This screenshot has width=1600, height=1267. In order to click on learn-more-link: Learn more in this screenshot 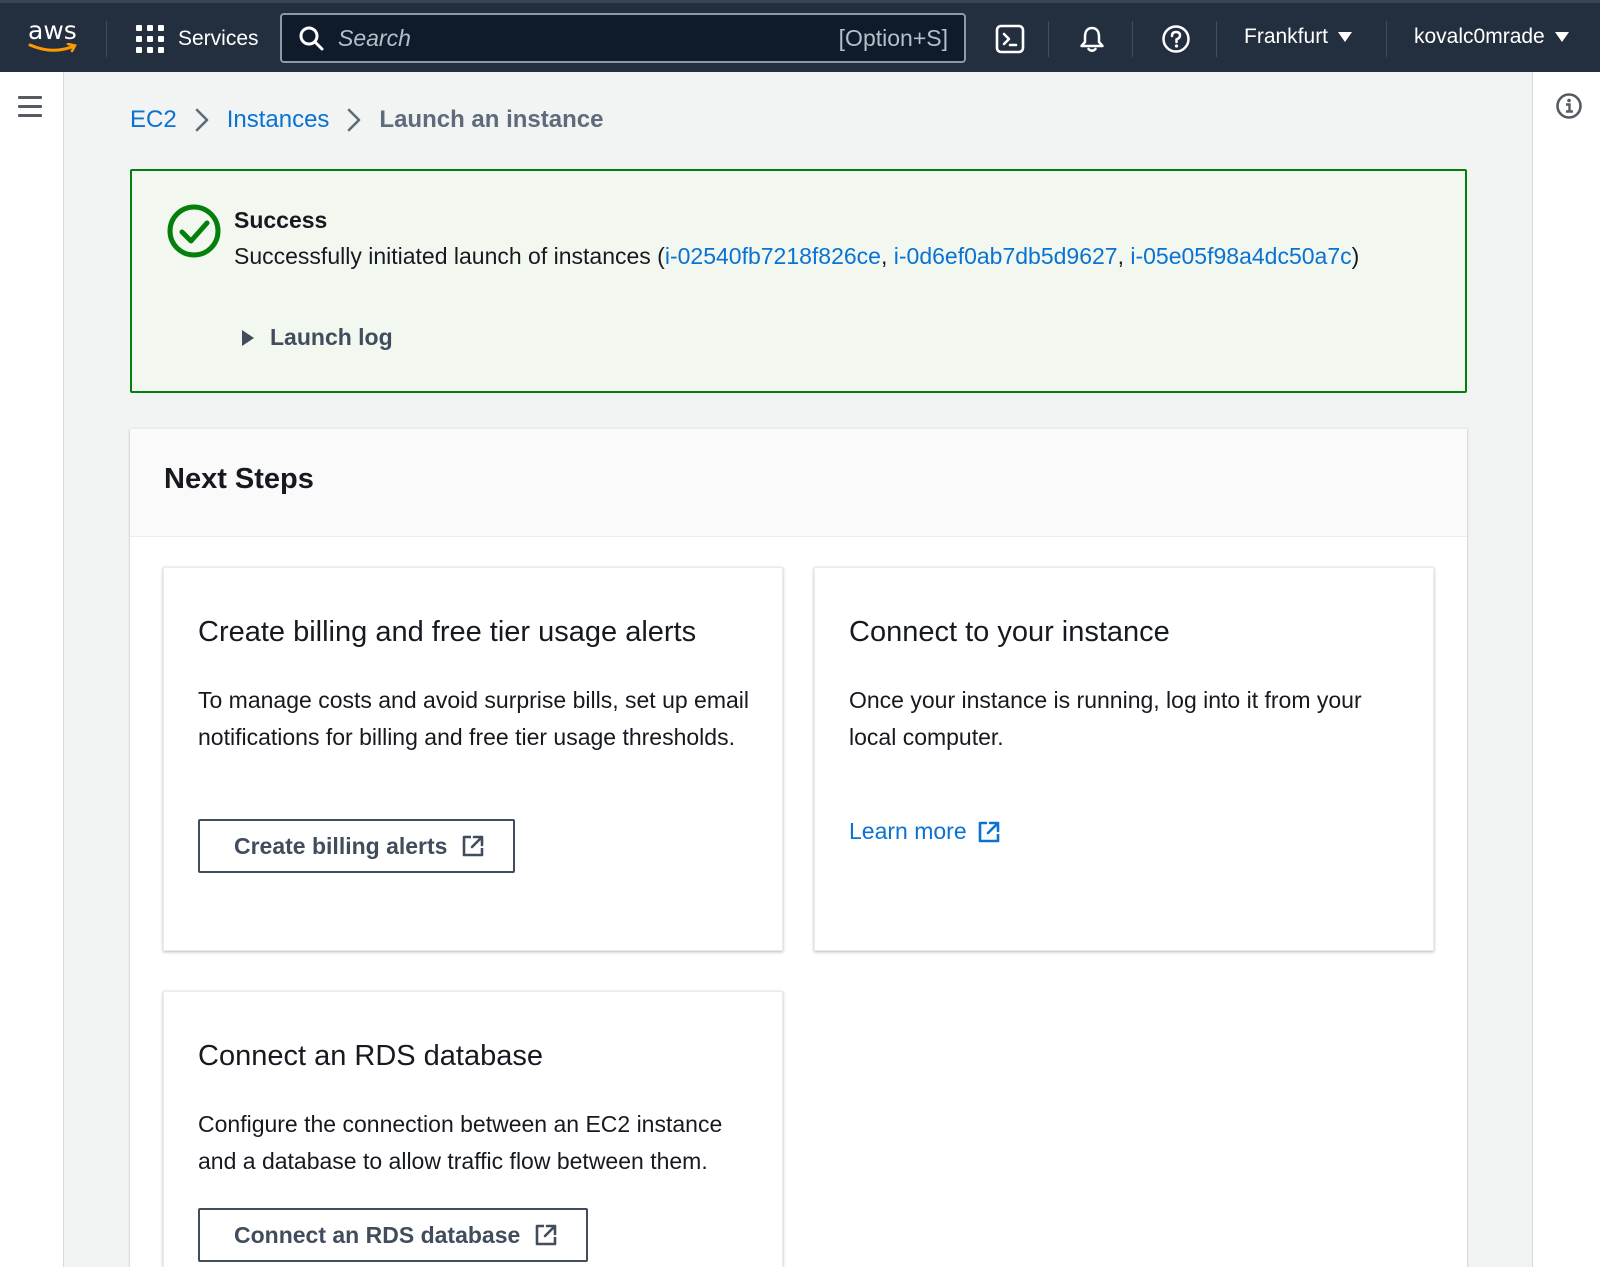, I will do `click(925, 831)`.